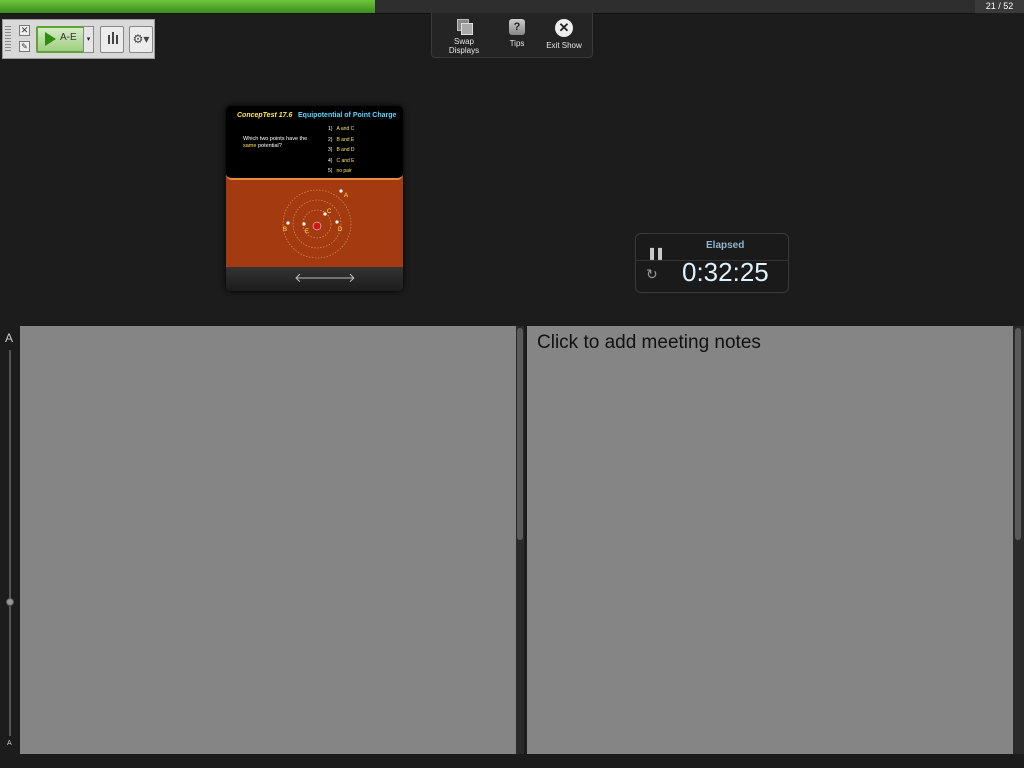  Describe the element at coordinates (10, 602) in the screenshot. I see `font-size-slider-thumb` at that location.